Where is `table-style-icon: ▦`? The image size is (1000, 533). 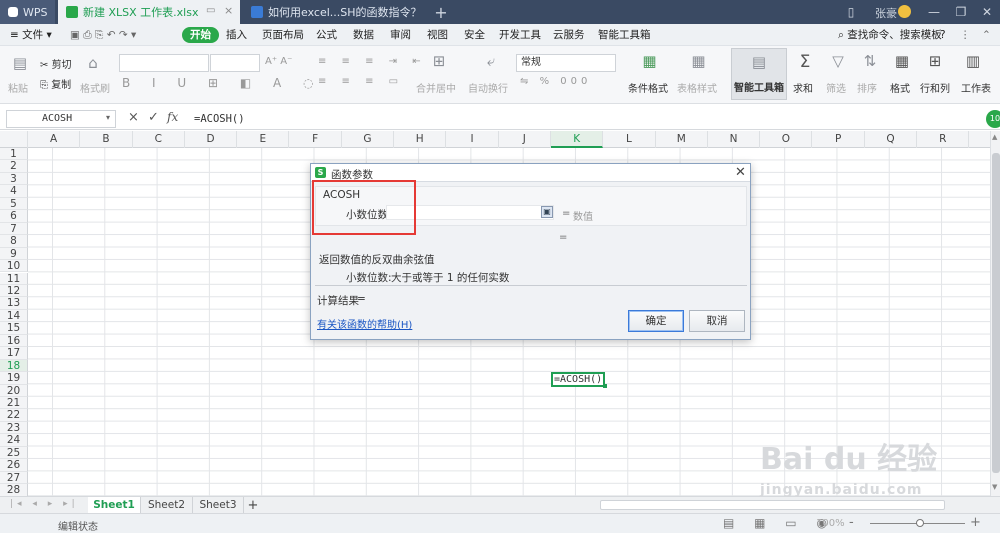 table-style-icon: ▦ is located at coordinates (698, 61).